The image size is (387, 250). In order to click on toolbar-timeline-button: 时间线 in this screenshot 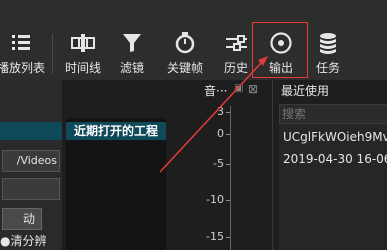, I will do `click(83, 53)`.